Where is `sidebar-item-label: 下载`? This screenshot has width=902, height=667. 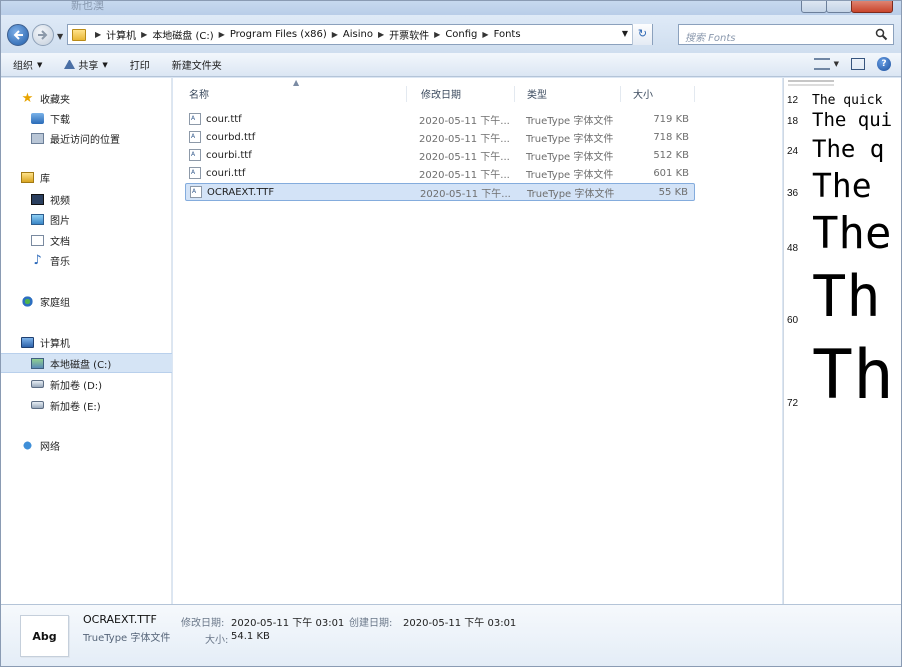 sidebar-item-label: 下载 is located at coordinates (60, 120).